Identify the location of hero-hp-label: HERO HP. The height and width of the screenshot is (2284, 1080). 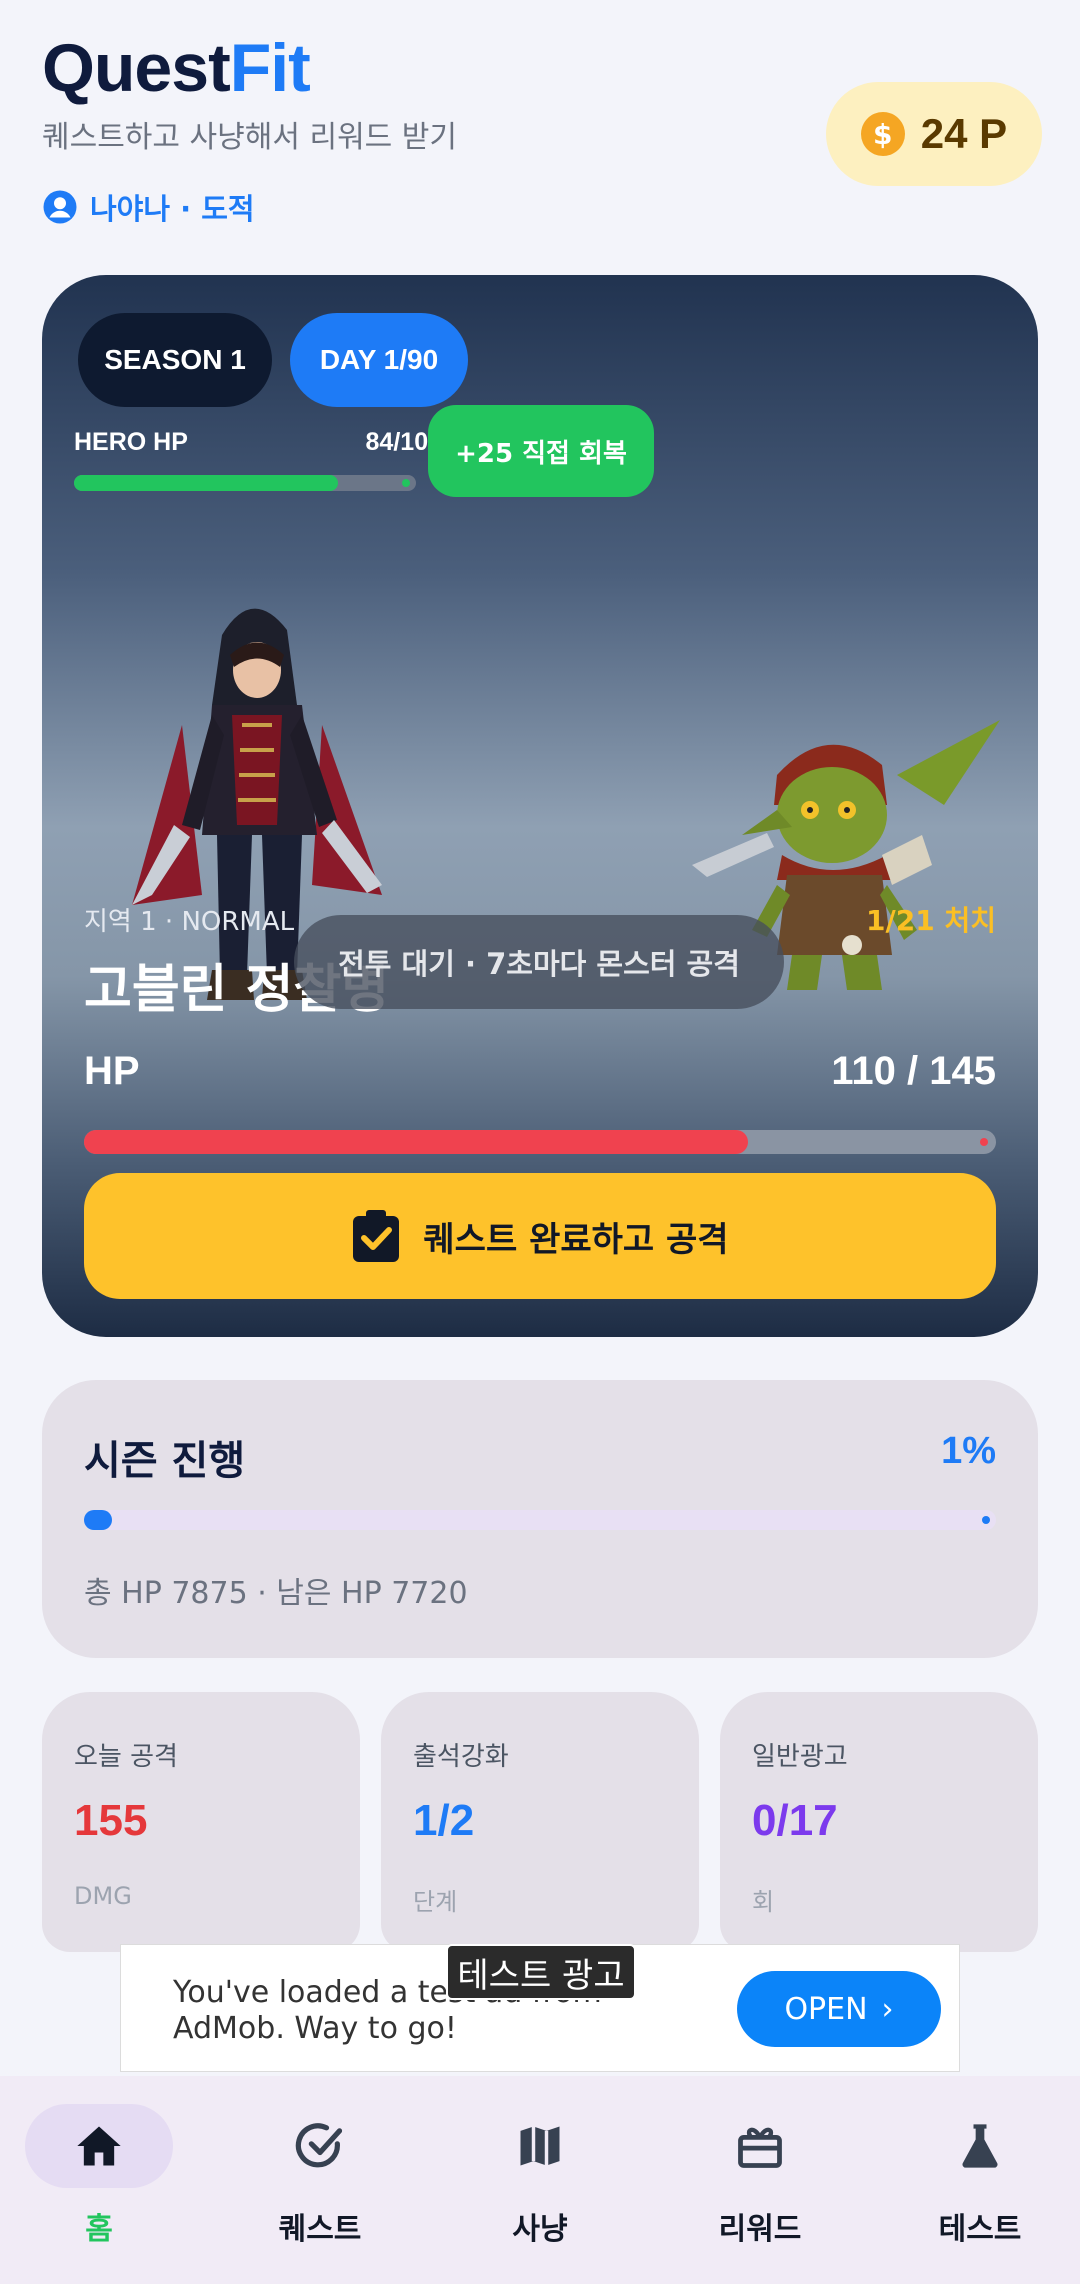
(131, 442).